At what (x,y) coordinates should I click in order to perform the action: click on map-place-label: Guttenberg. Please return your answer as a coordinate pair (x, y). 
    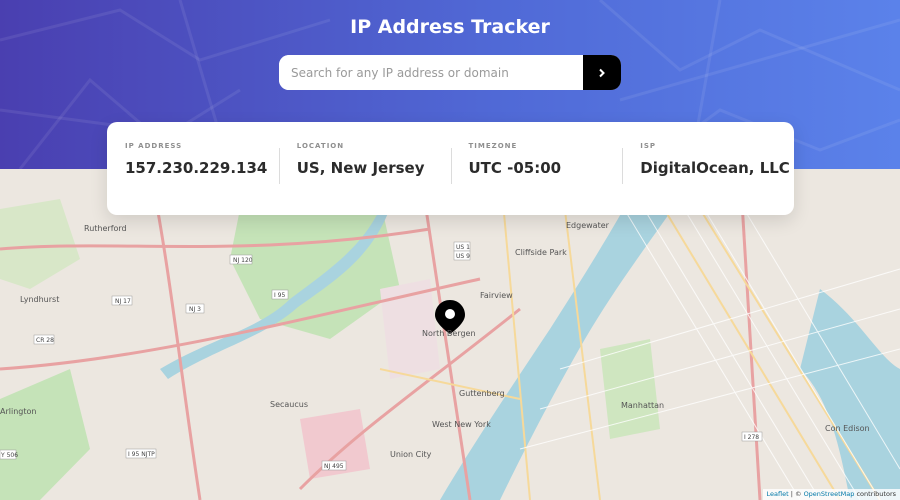
    Looking at the image, I should click on (482, 393).